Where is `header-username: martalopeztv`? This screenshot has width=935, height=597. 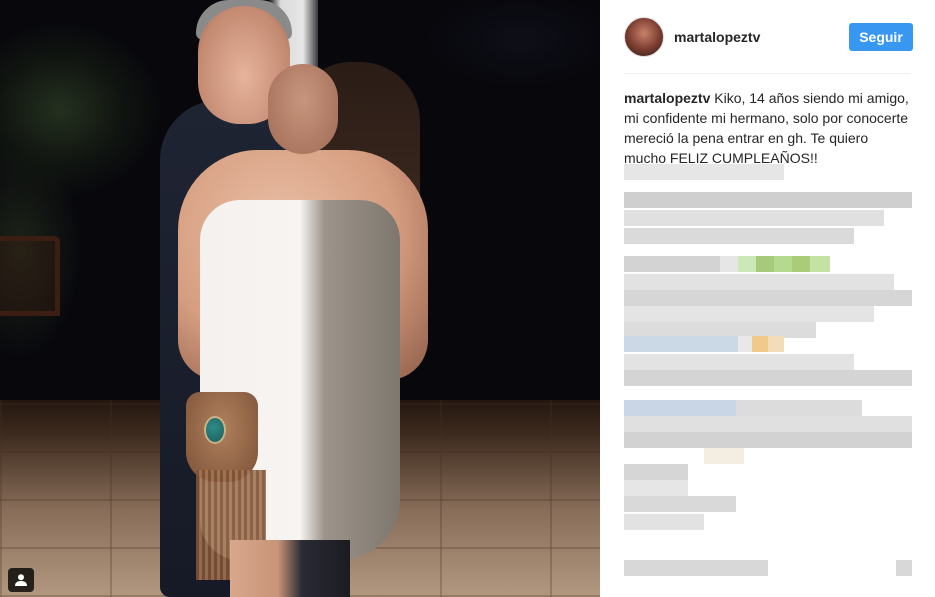 header-username: martalopeztv is located at coordinates (761, 37).